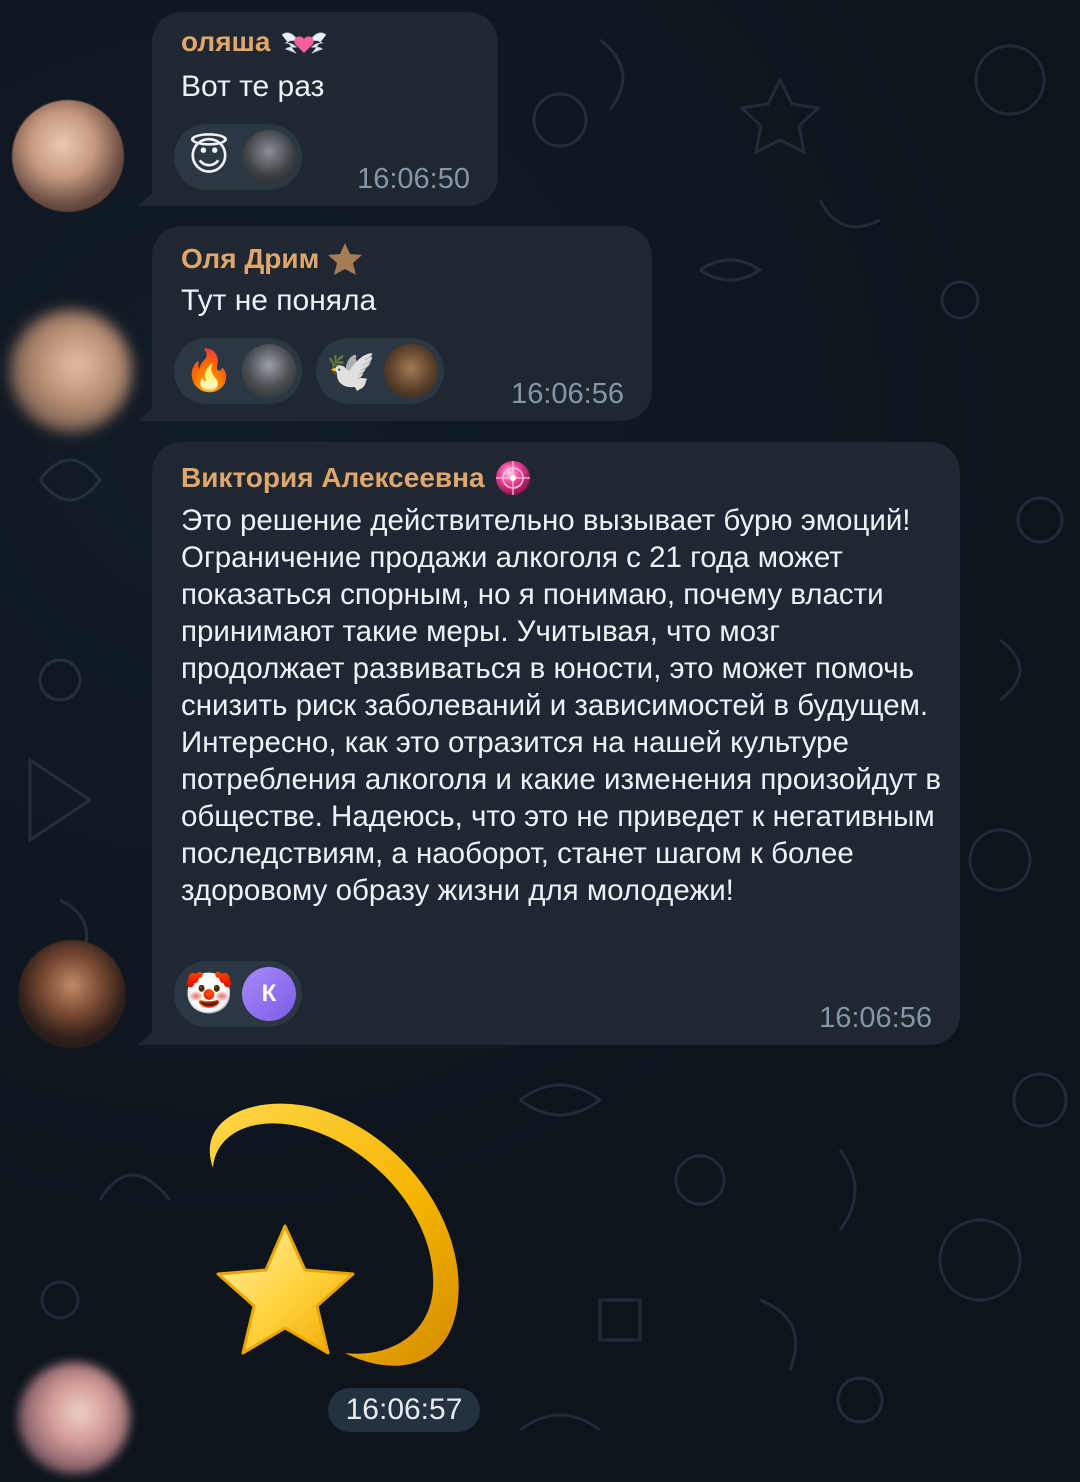  I want to click on pink-orb-icon, so click(512, 478).